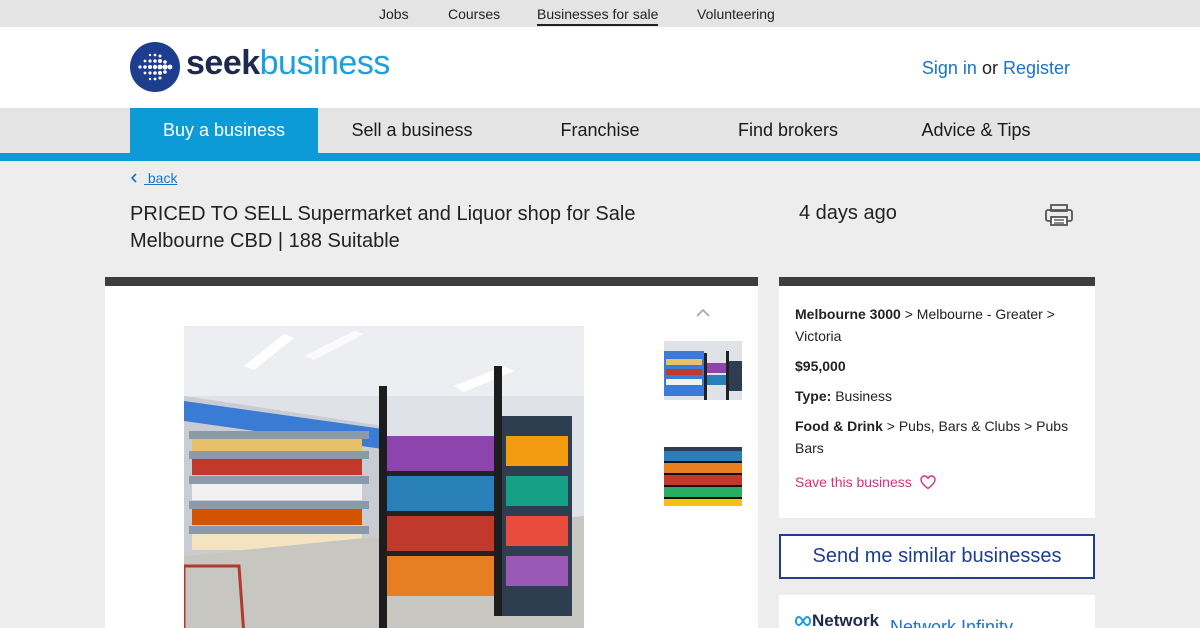 The image size is (1200, 628). Describe the element at coordinates (412, 130) in the screenshot. I see `nav-sell-a-business: Sell a business` at that location.